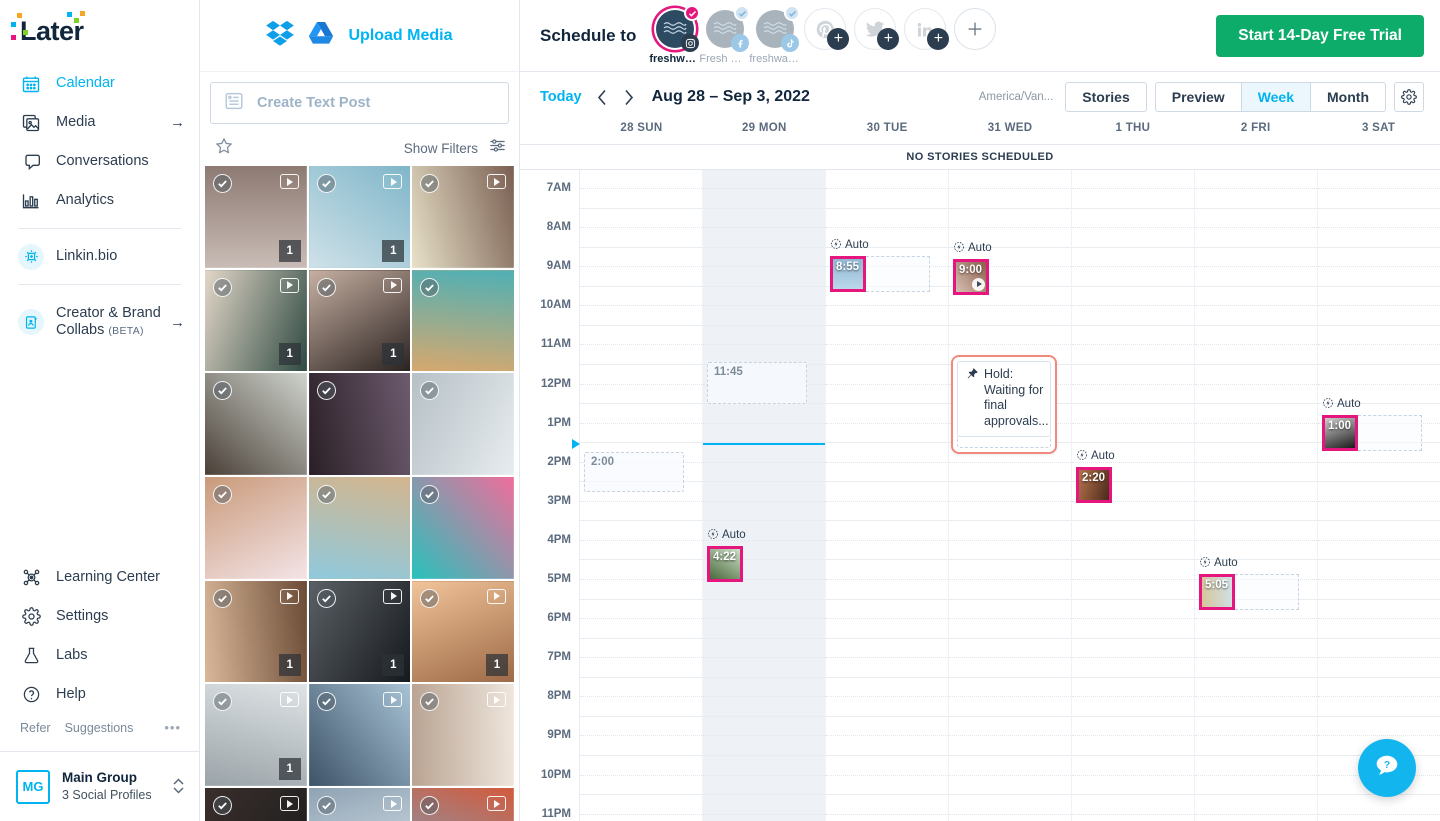 This screenshot has height=821, width=1440. What do you see at coordinates (1320, 35) in the screenshot?
I see `start-free-trial-button: Start 14-Day Free Trial` at bounding box center [1320, 35].